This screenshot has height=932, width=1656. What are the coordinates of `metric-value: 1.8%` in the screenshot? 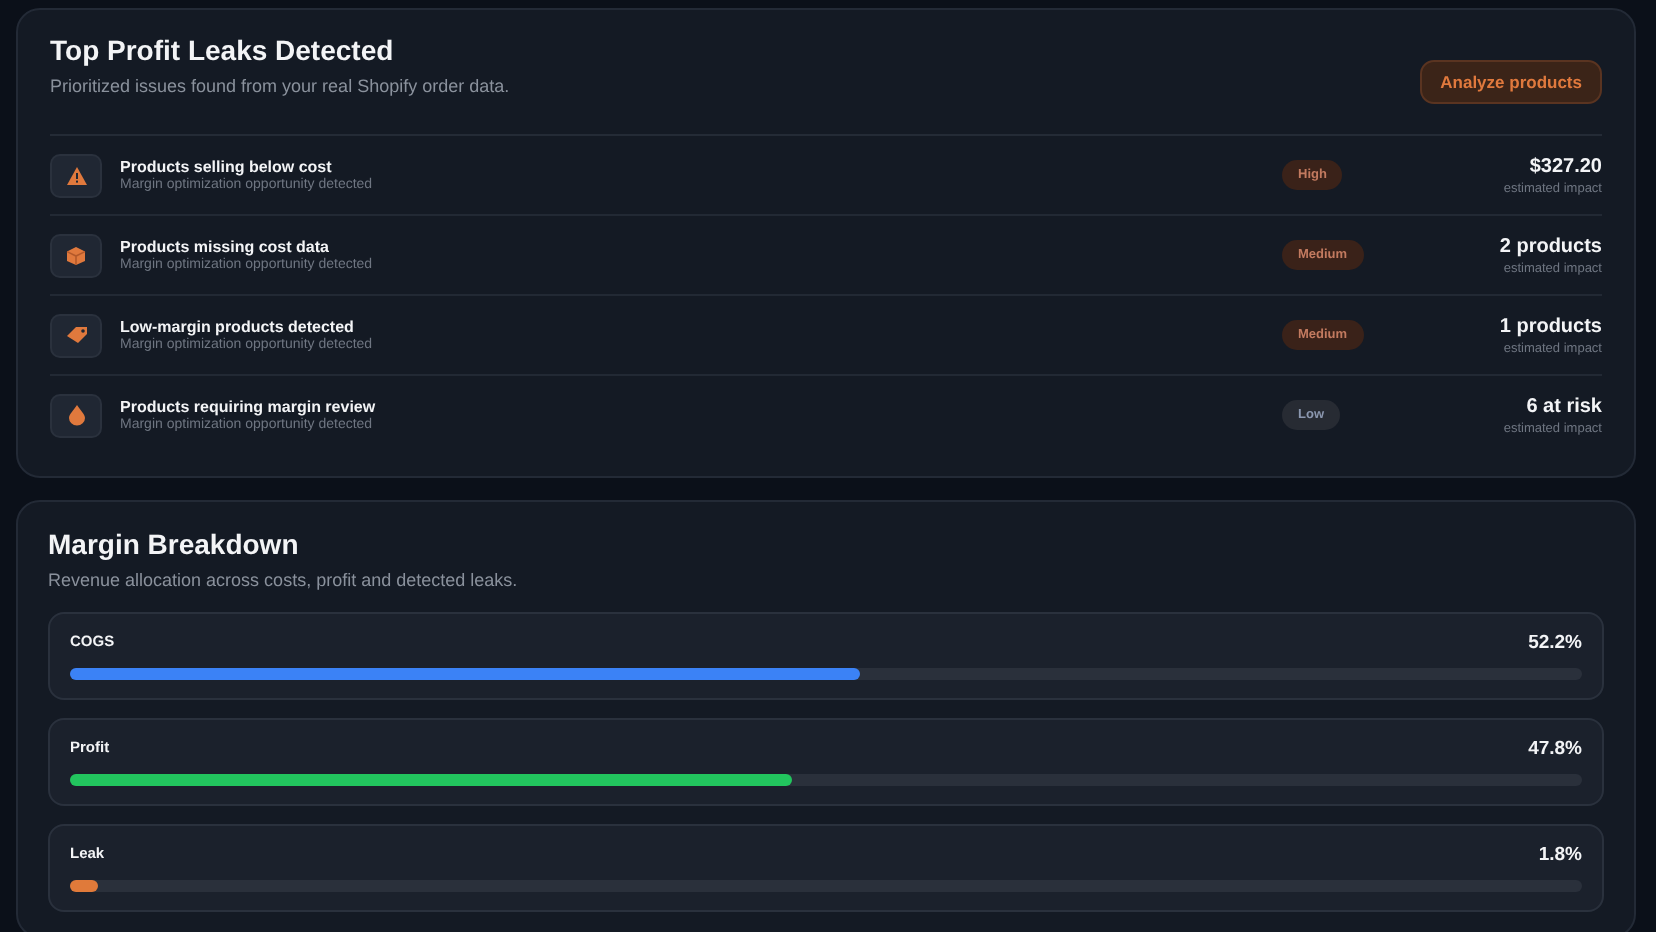 It's located at (1560, 855).